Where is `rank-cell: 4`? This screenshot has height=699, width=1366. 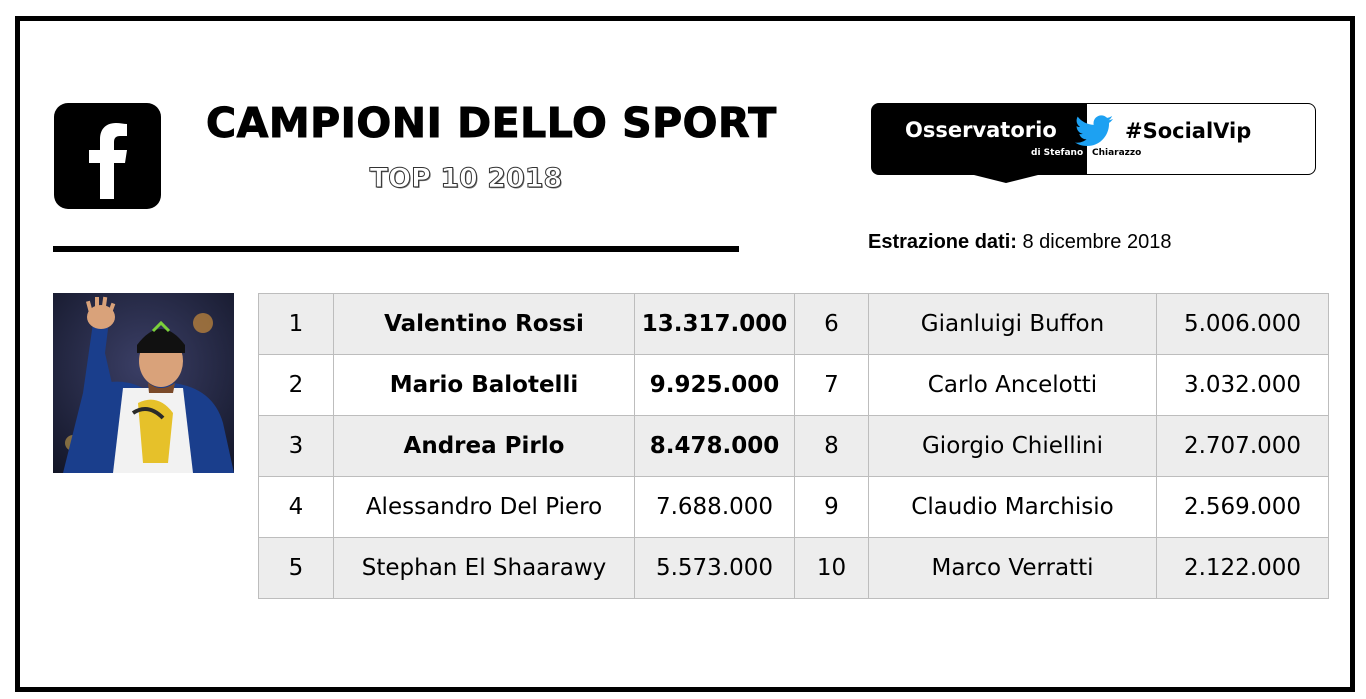
rank-cell: 4 is located at coordinates (296, 507).